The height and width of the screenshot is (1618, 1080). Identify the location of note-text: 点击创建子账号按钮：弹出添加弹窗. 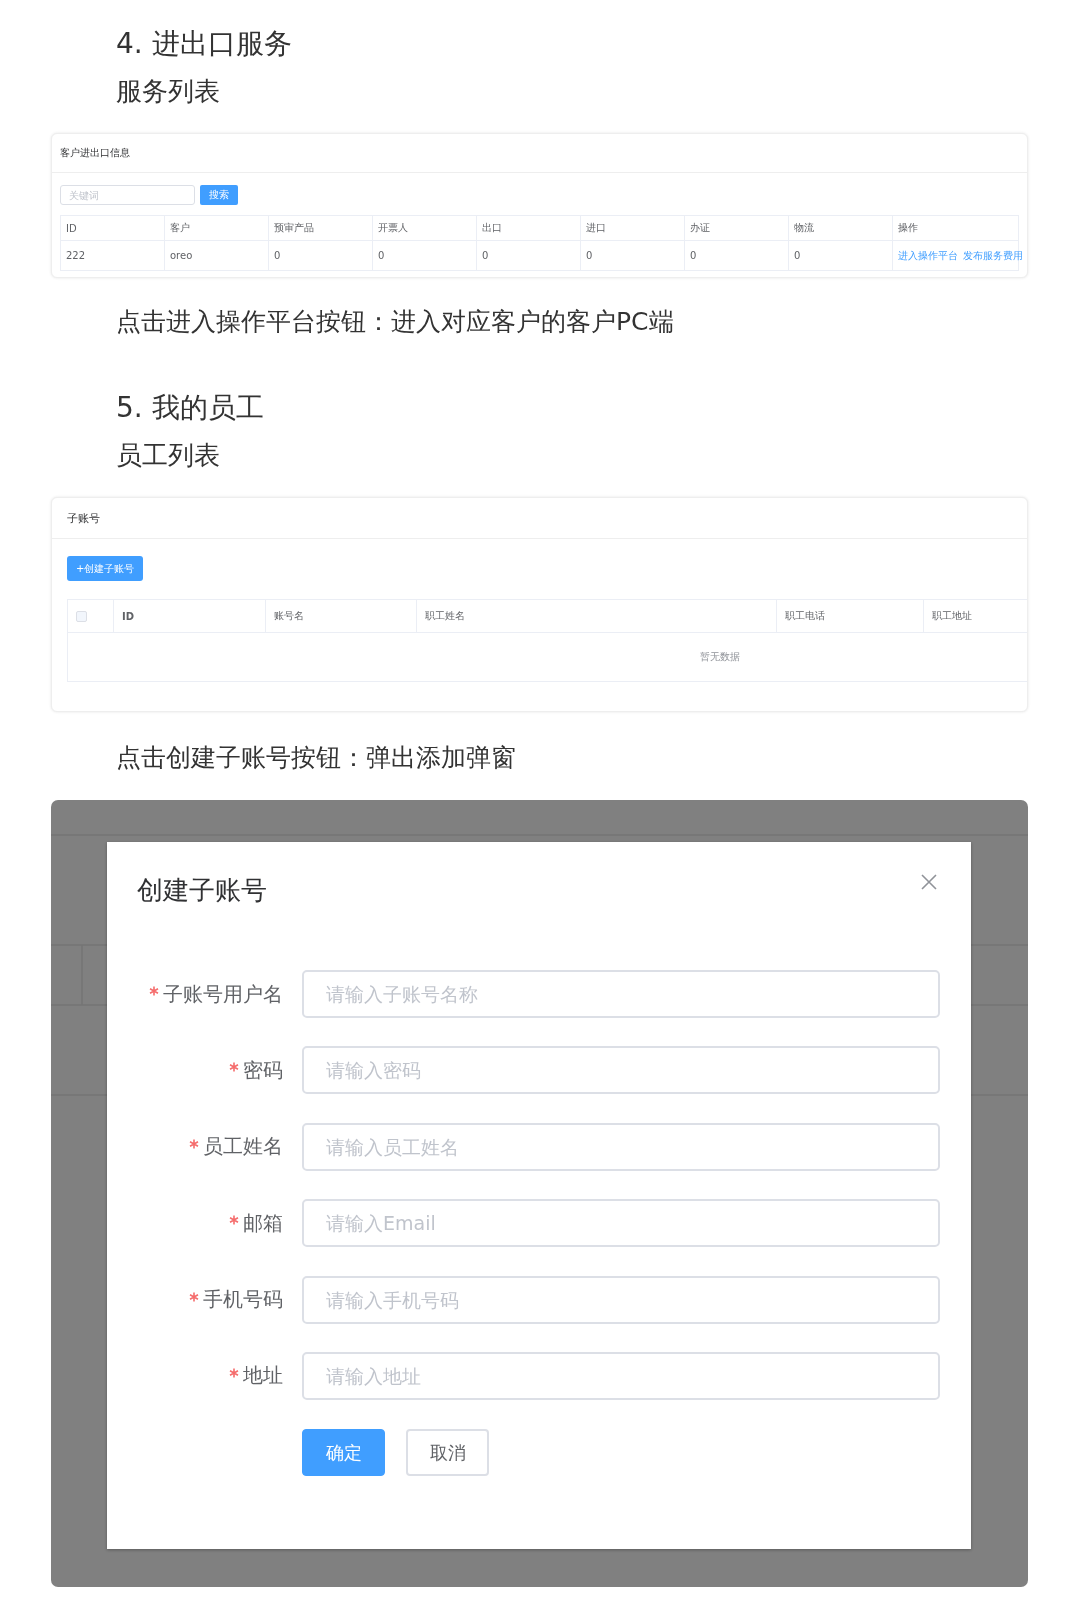
(316, 757).